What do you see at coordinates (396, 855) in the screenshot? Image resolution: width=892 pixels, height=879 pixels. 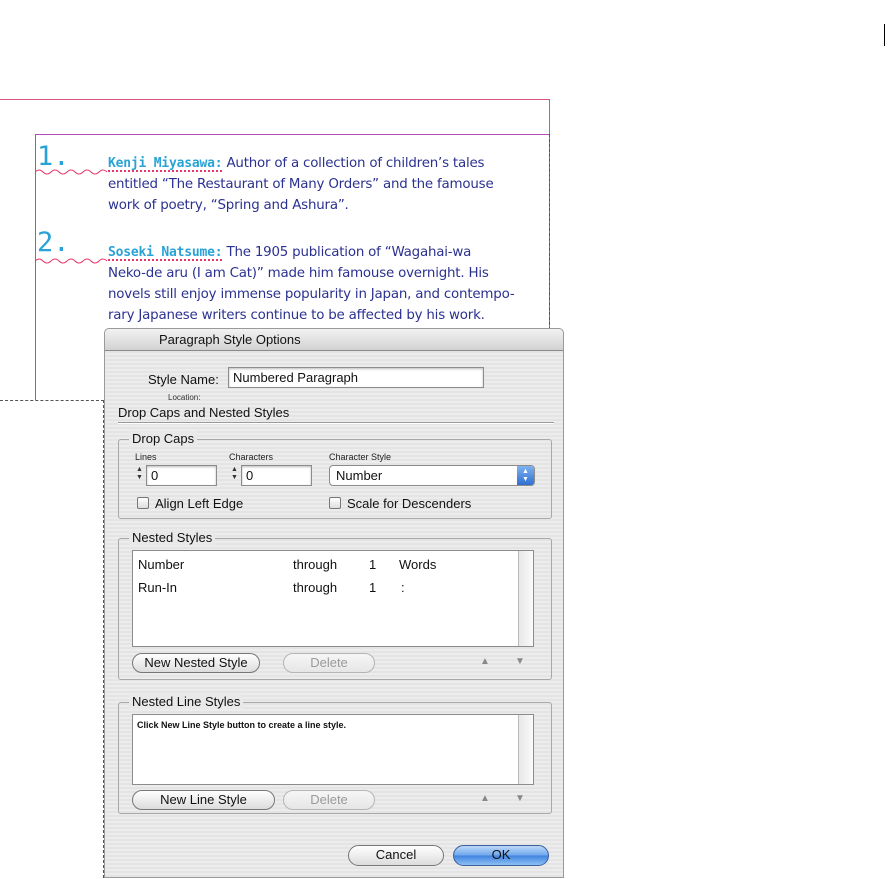 I see `cancel-button: Cancel` at bounding box center [396, 855].